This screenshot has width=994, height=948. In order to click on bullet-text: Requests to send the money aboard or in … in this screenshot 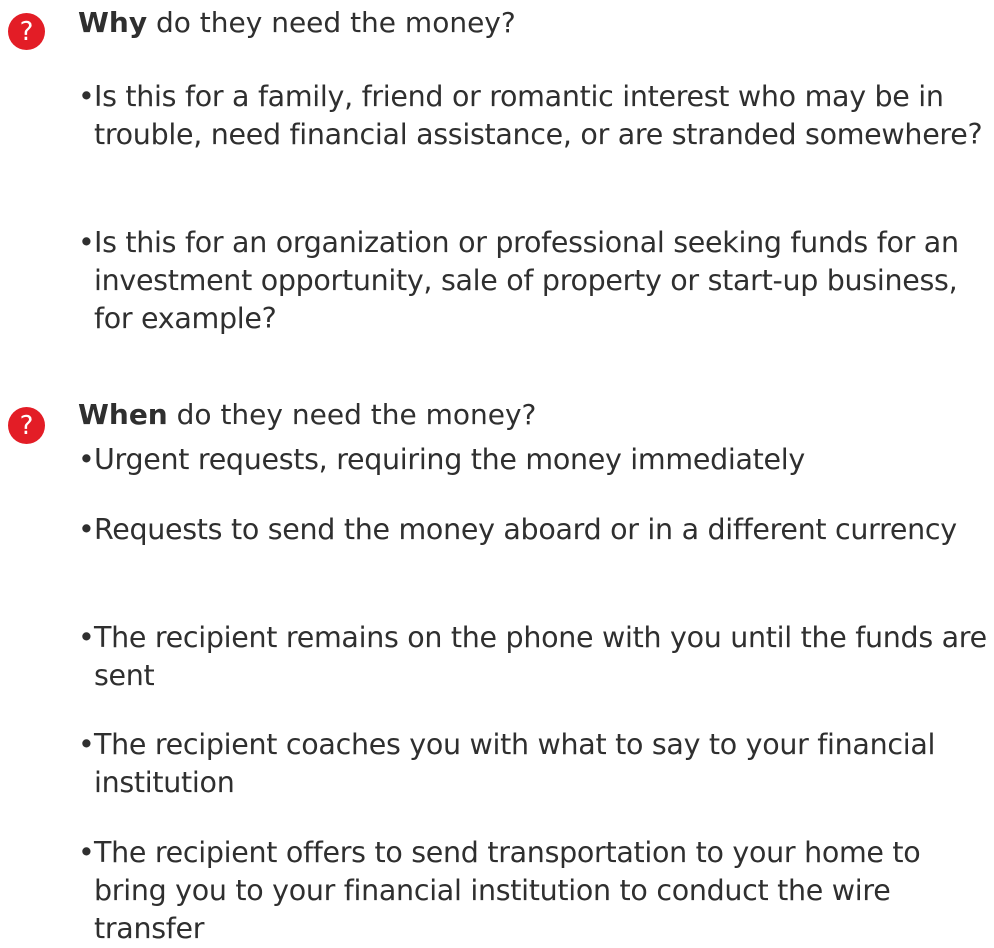, I will do `click(525, 529)`.